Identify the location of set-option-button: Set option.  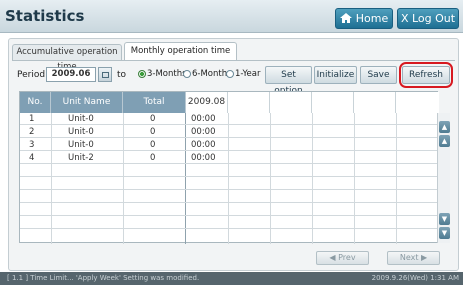
(288, 81).